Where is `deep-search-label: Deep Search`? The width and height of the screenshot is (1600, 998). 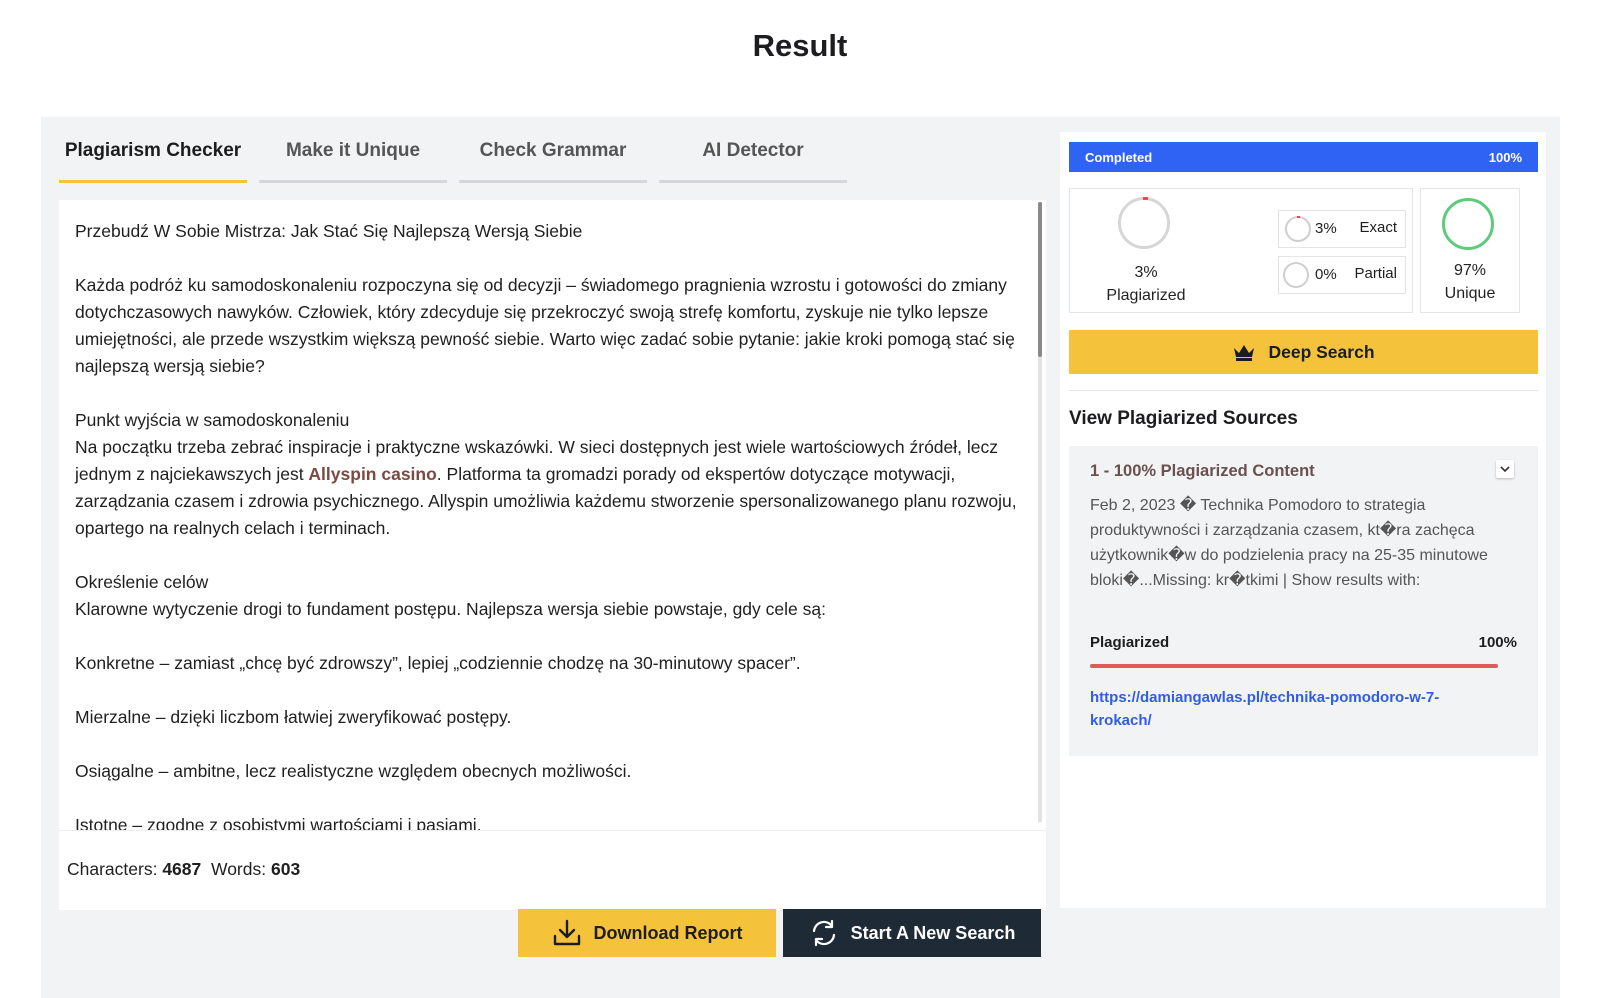 deep-search-label: Deep Search is located at coordinates (1321, 351).